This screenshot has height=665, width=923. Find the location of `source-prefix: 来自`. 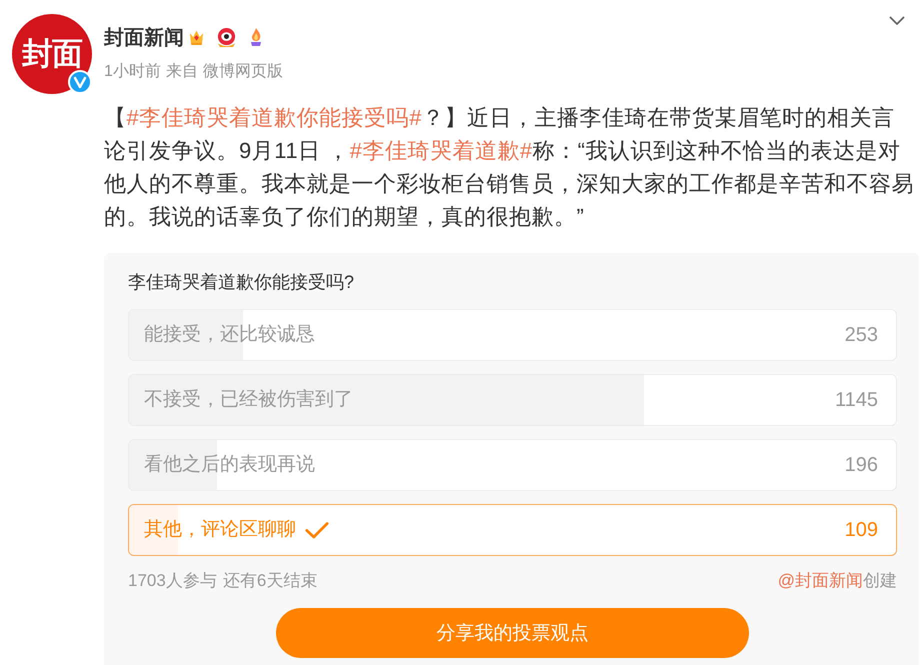

source-prefix: 来自 is located at coordinates (182, 72).